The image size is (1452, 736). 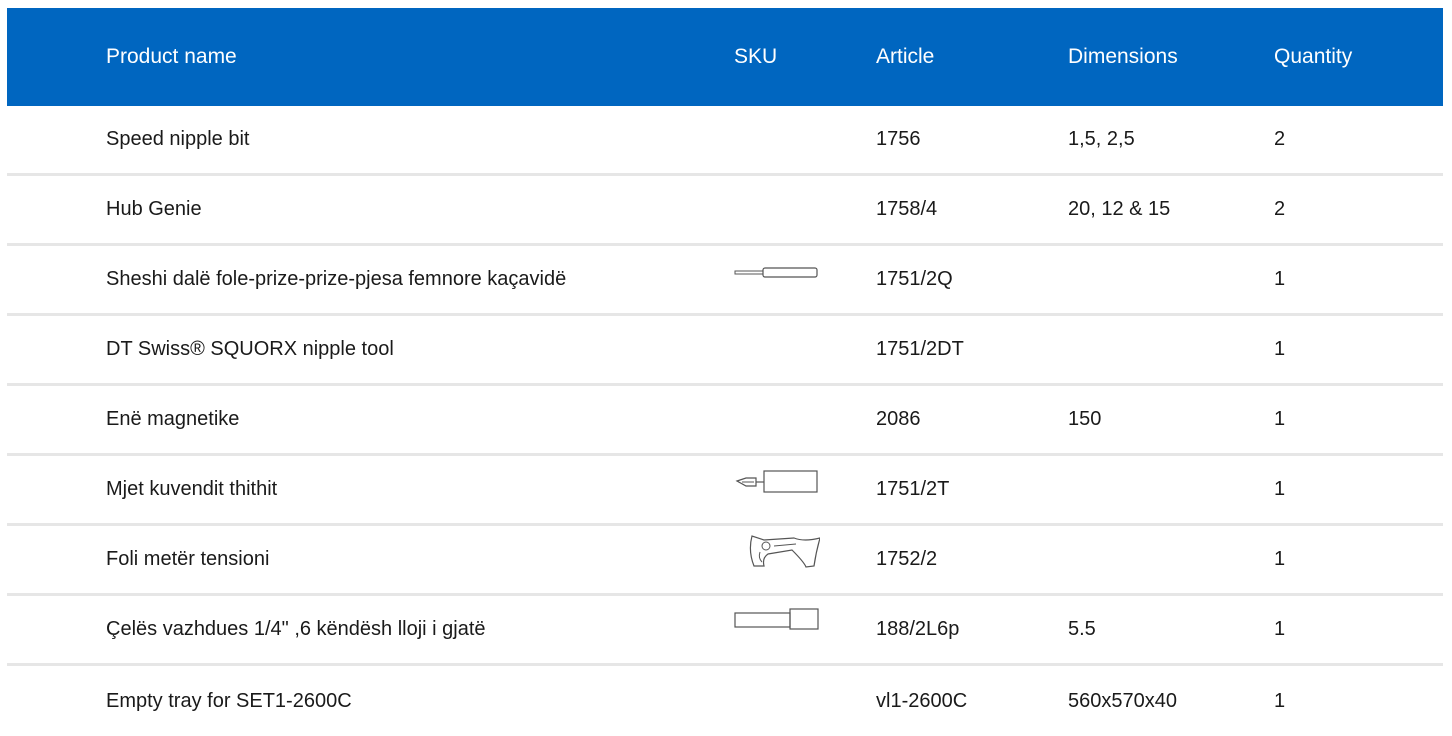 I want to click on article-cell: 1756, so click(x=898, y=139).